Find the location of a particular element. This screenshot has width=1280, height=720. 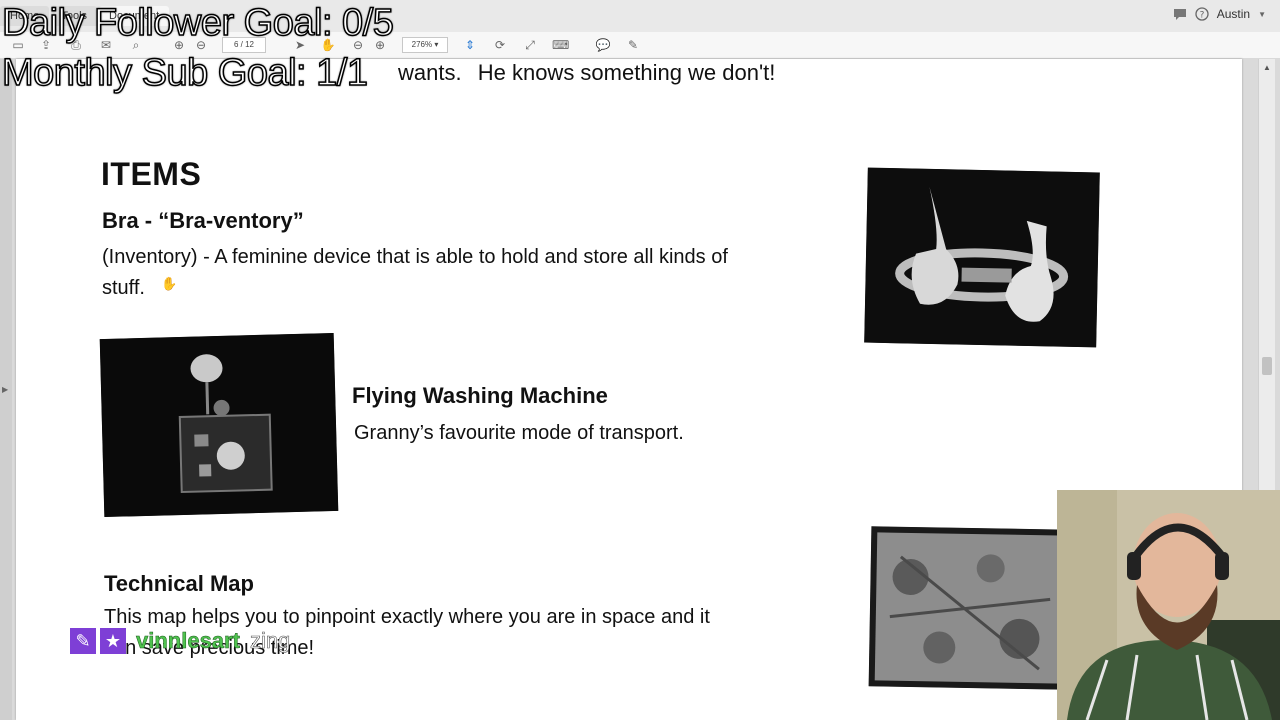

chevron-right-icon: ▶ is located at coordinates (5, 389).